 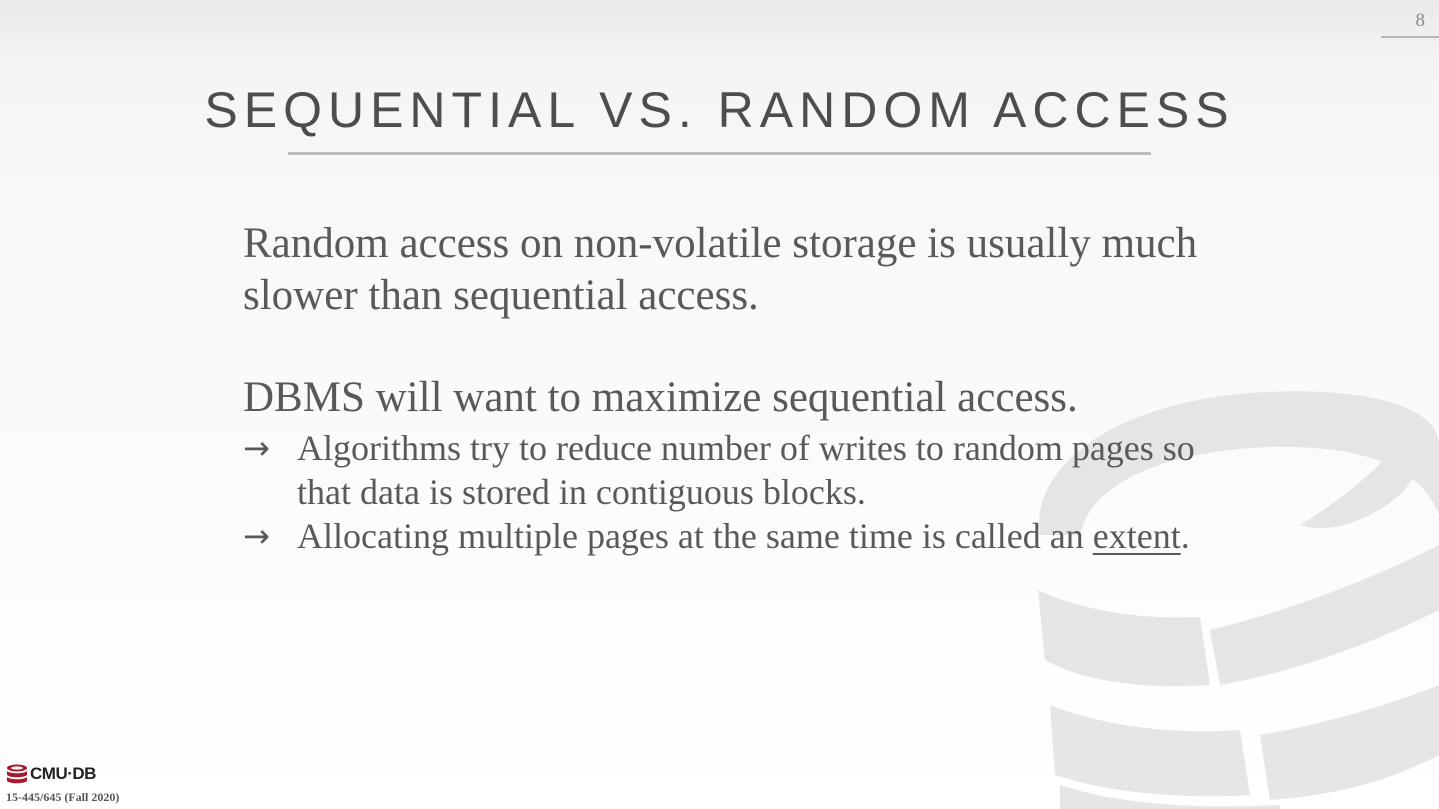 I want to click on slide-title: SEQUENTIAL VS. RANDOM ACCESS, so click(x=719, y=110).